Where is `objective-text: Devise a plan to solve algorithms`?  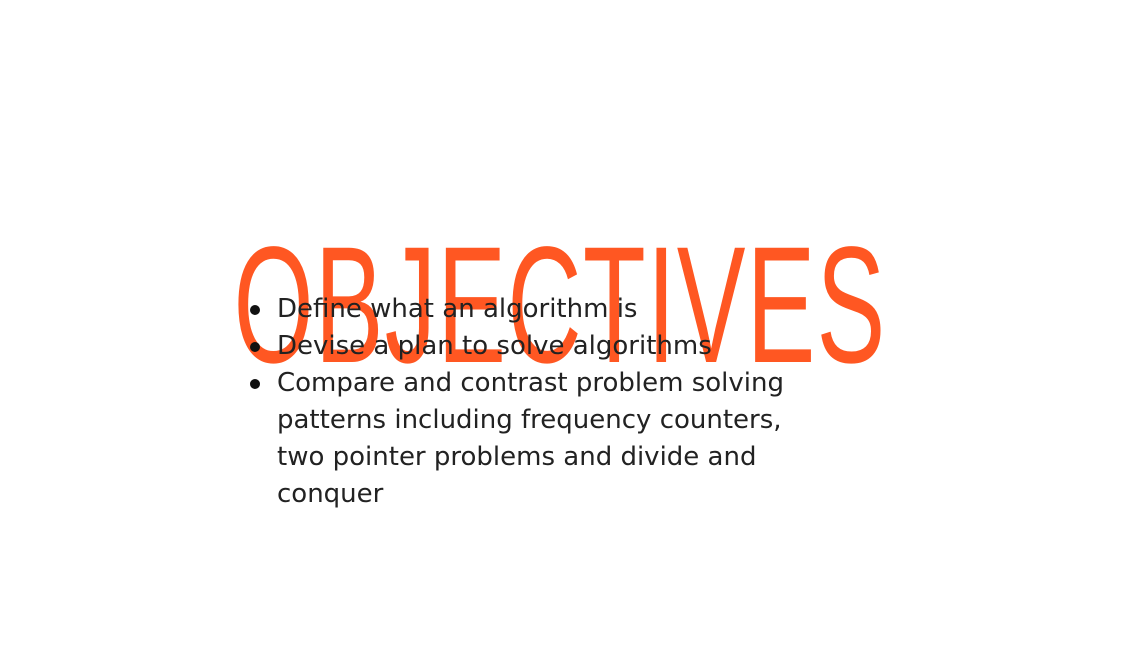 objective-text: Devise a plan to solve algorithms is located at coordinates (494, 346).